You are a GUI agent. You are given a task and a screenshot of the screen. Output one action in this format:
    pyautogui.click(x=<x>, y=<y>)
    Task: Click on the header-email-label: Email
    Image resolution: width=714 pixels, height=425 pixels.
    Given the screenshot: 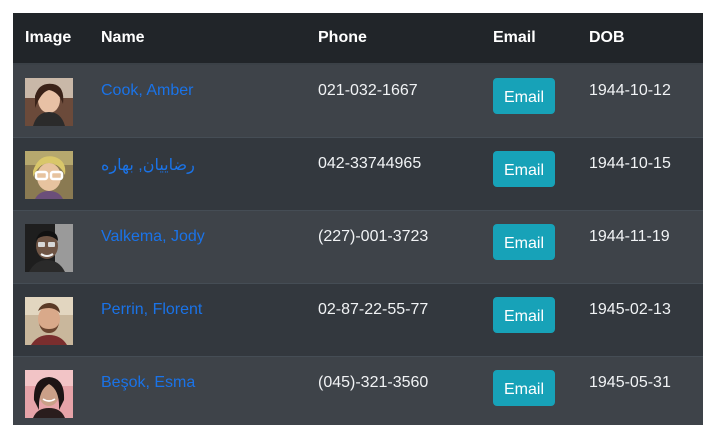 What is the action you would take?
    pyautogui.click(x=514, y=37)
    